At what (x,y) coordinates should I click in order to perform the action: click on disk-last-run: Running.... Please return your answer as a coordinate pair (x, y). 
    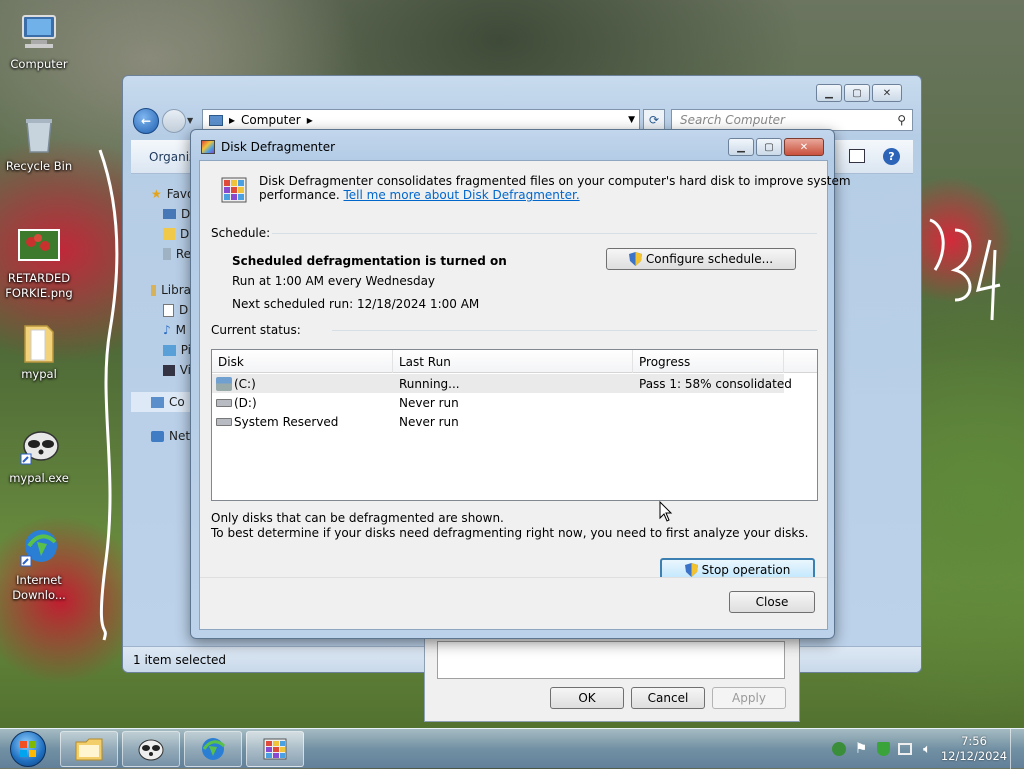
    Looking at the image, I should click on (429, 383).